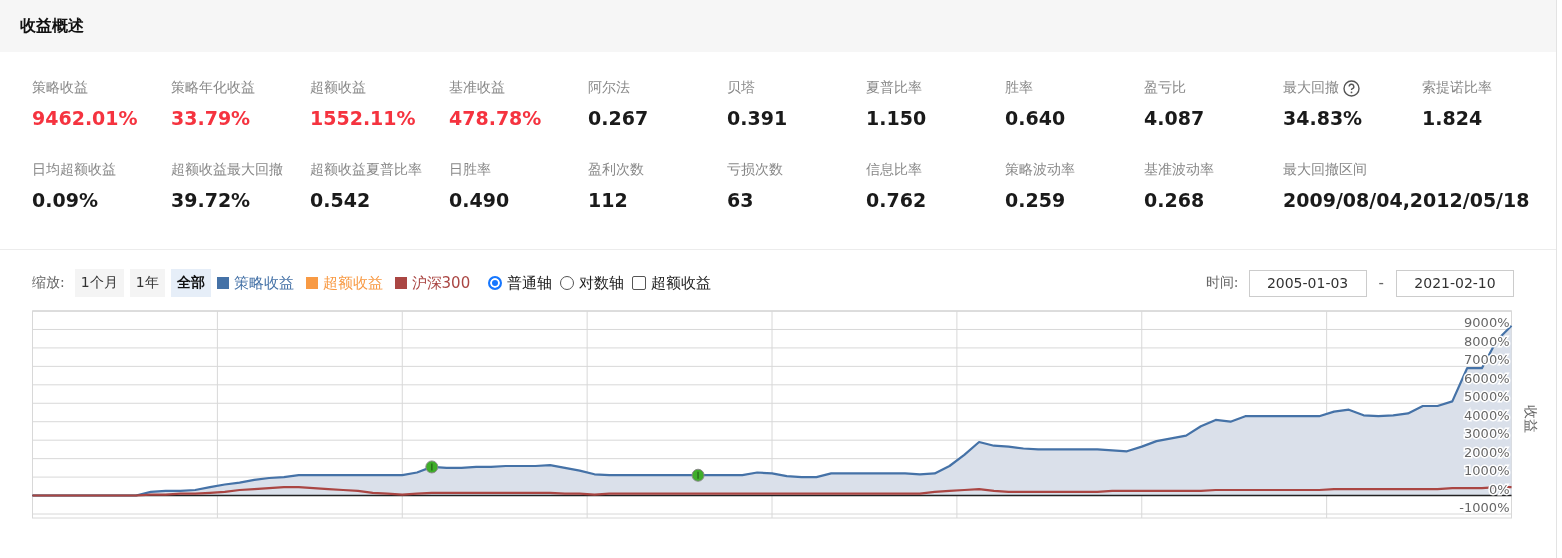 This screenshot has width=1562, height=558. Describe the element at coordinates (338, 88) in the screenshot. I see `metric-label: 超额收益` at that location.